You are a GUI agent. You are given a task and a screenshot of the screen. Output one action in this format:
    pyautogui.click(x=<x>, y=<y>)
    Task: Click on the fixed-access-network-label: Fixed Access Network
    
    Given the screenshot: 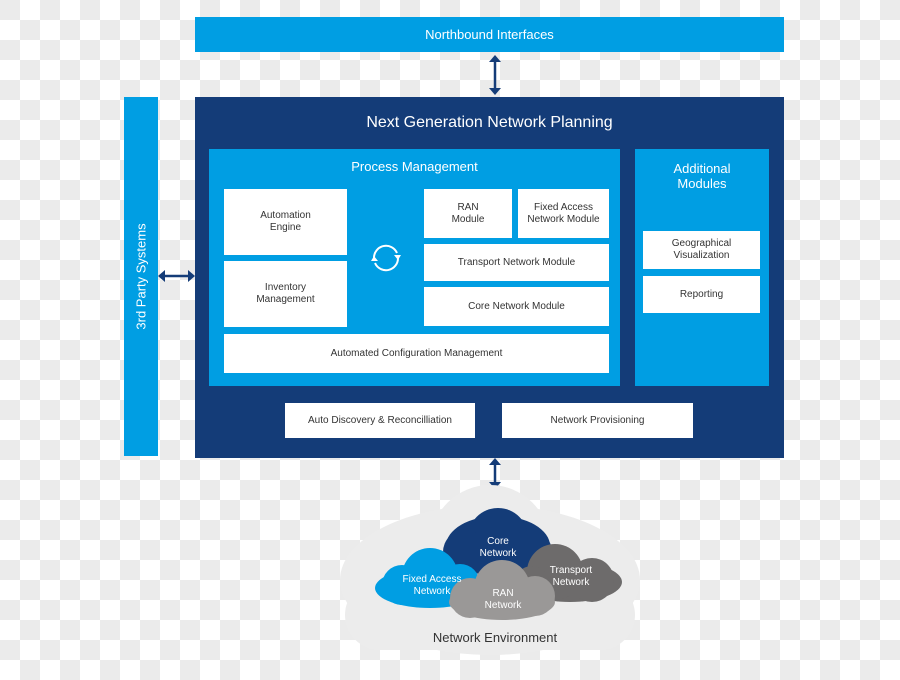 What is the action you would take?
    pyautogui.click(x=432, y=585)
    